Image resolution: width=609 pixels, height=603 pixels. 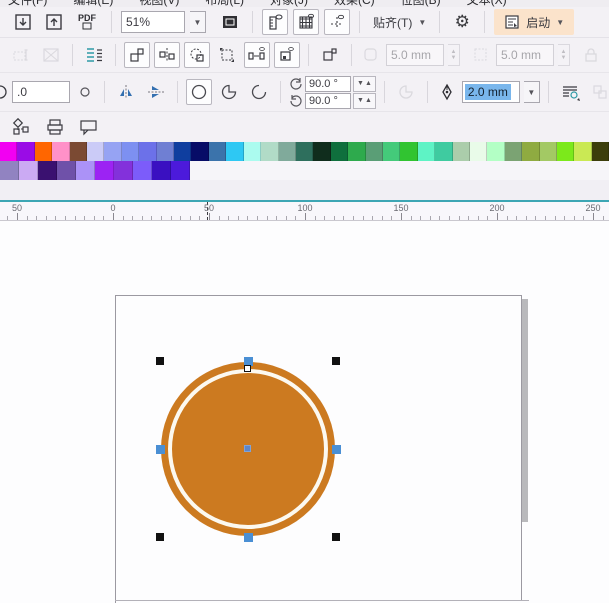 What do you see at coordinates (454, 55) in the screenshot?
I see `bleed-top-spinner: ▲ ▼` at bounding box center [454, 55].